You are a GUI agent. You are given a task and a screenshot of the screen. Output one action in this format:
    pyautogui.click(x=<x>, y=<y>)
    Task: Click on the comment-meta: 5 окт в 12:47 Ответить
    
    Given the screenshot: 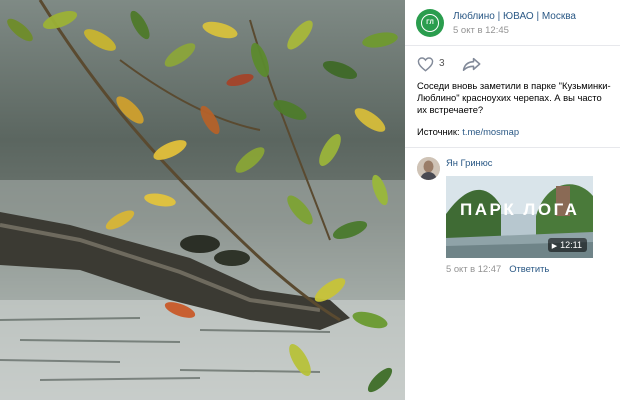 What is the action you would take?
    pyautogui.click(x=497, y=268)
    